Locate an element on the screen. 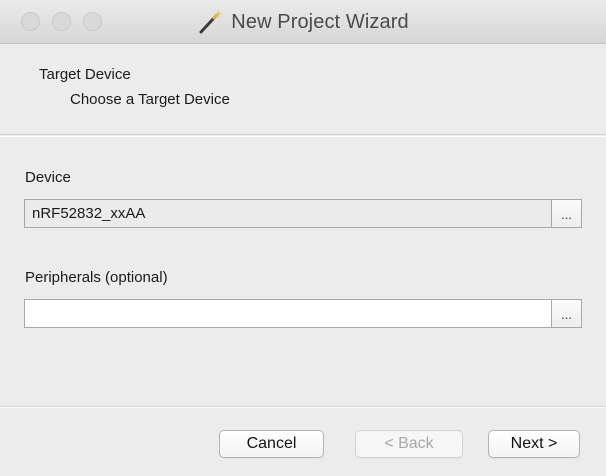 The width and height of the screenshot is (606, 476). peripherals-label: Peripherals (optional) is located at coordinates (96, 277).